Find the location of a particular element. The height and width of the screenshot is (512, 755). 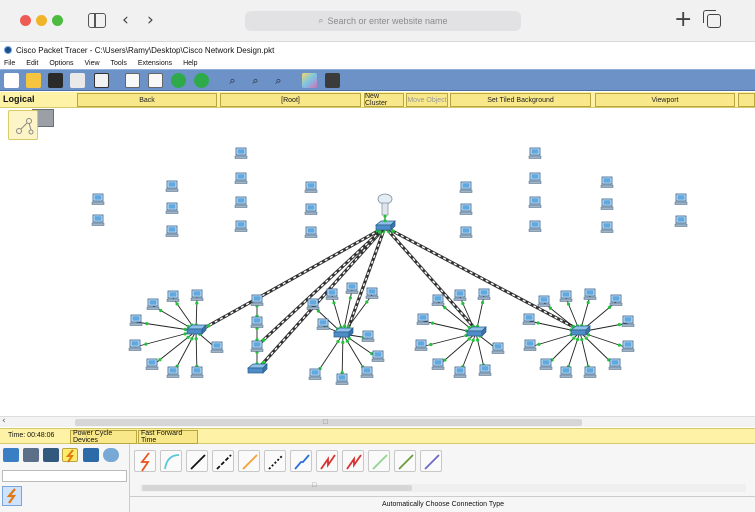

fast-forward-time-button: Fast Forward Time is located at coordinates (168, 437).